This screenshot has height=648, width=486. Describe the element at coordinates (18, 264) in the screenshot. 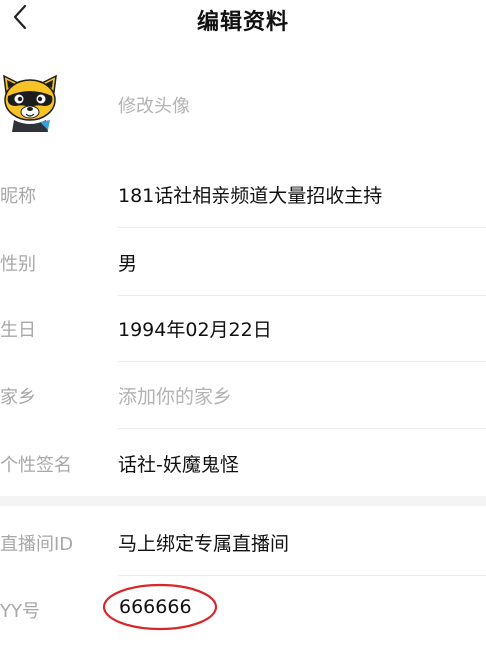

I see `gender-label: 性别` at that location.